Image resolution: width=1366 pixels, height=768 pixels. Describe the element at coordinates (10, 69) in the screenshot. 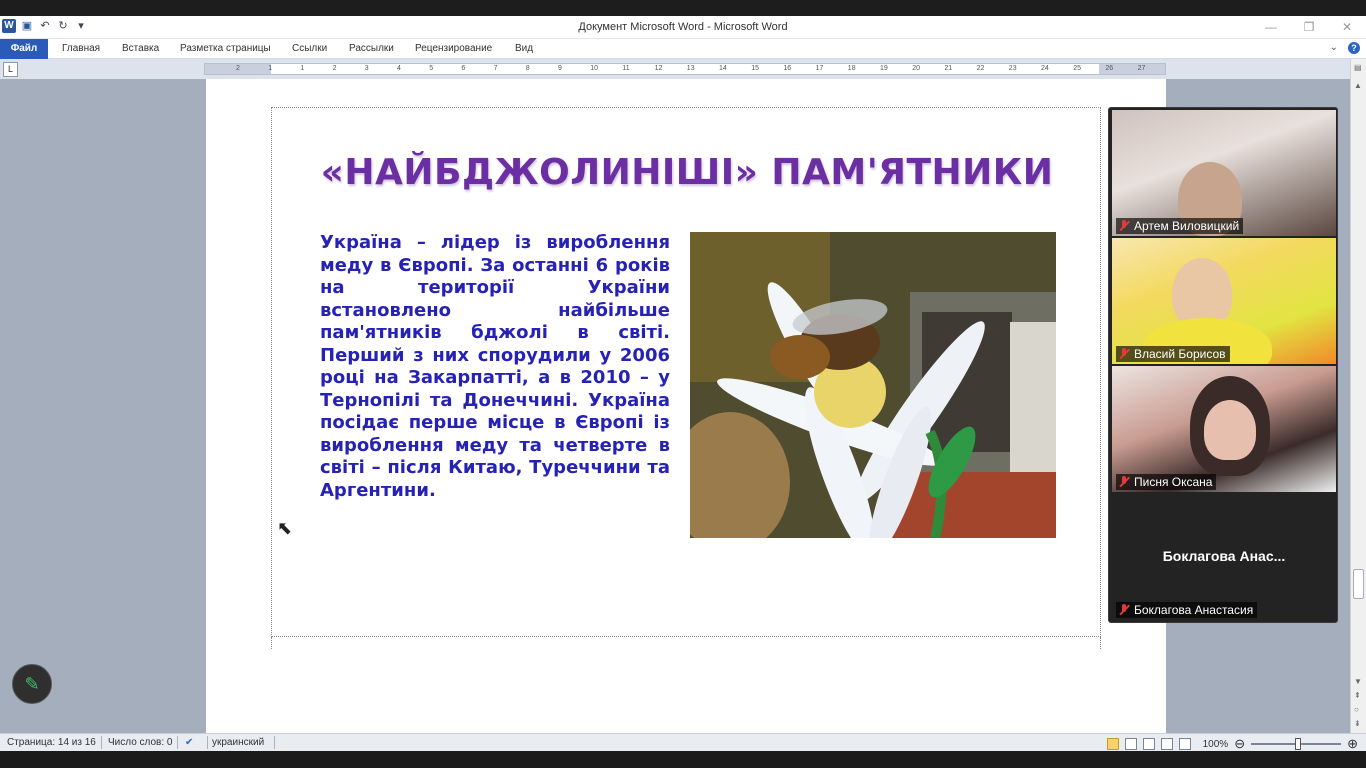

I see `tab-selector: L` at that location.